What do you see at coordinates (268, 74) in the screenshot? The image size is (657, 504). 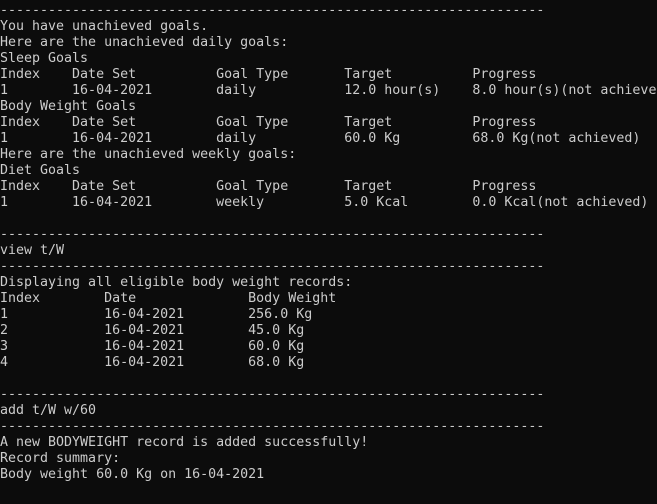 I see `sleep-goals-table-header: Index Date Set Goal Type Target Progress` at bounding box center [268, 74].